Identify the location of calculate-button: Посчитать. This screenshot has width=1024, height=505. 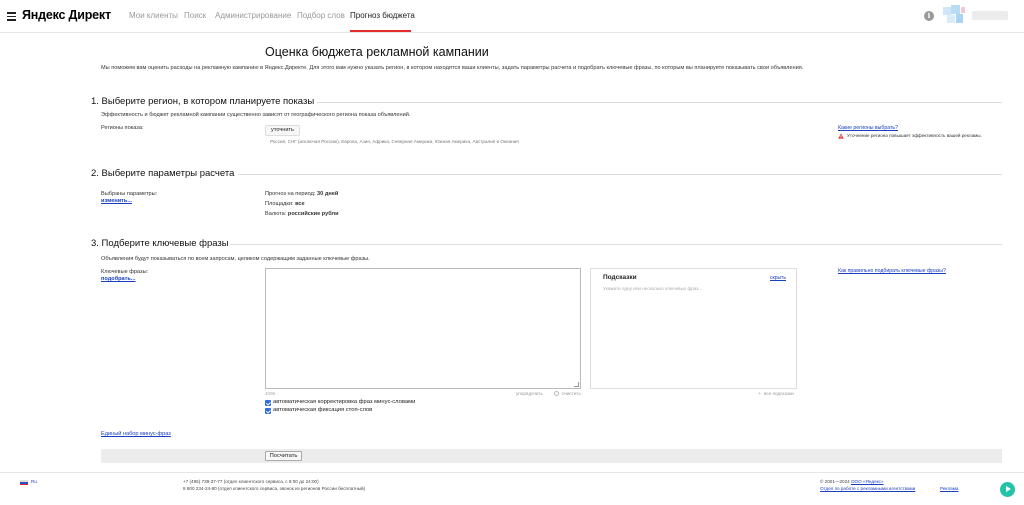
(283, 456).